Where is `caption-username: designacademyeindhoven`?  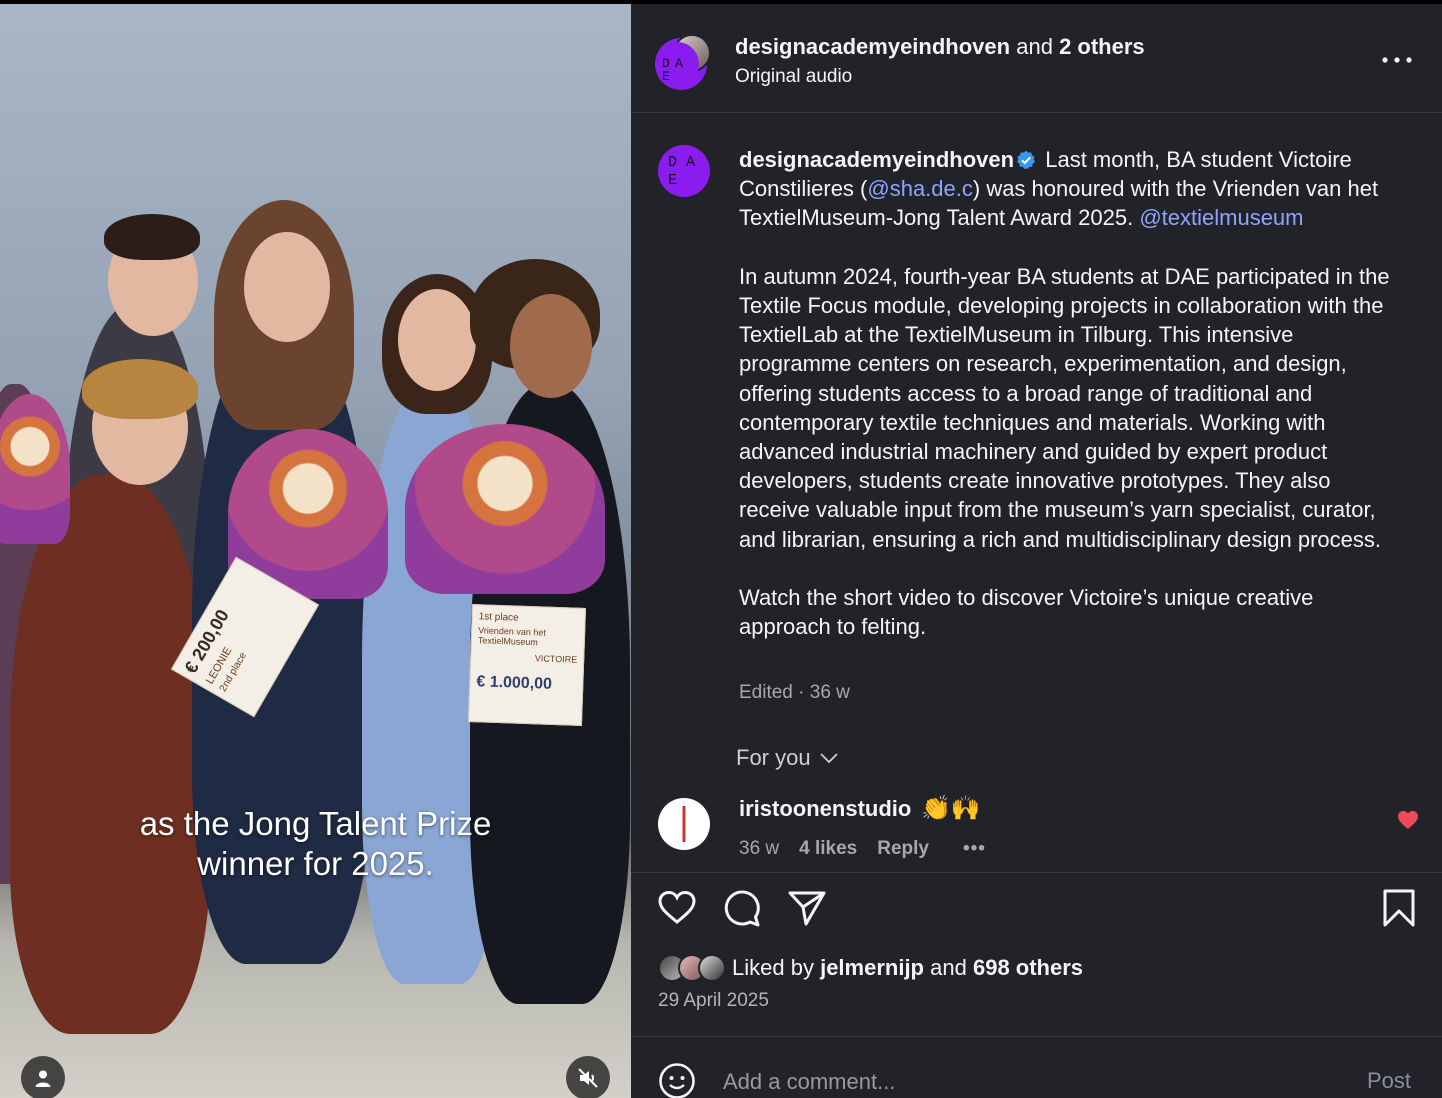
caption-username: designacademyeindhoven is located at coordinates (876, 159).